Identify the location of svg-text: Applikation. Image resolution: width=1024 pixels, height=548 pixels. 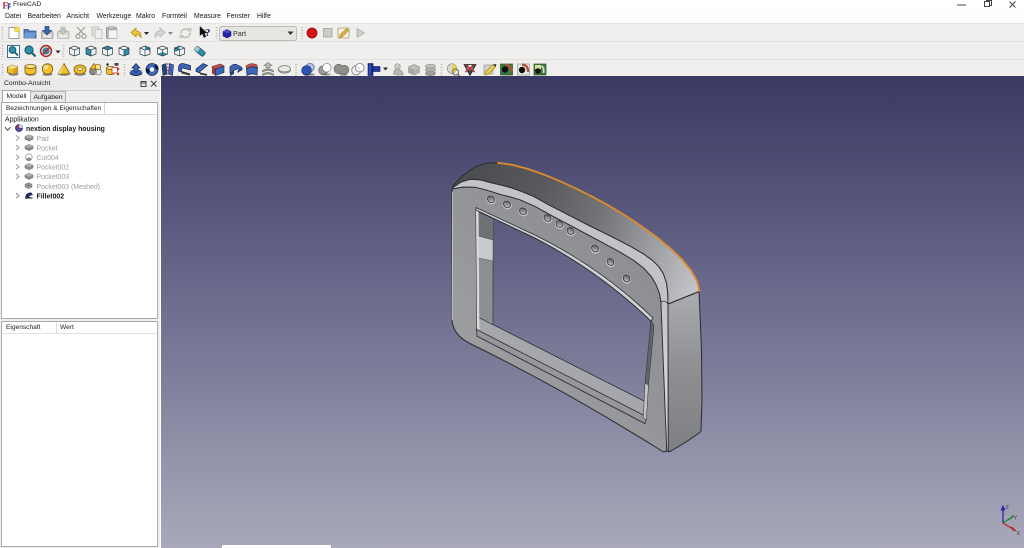
(22, 120).